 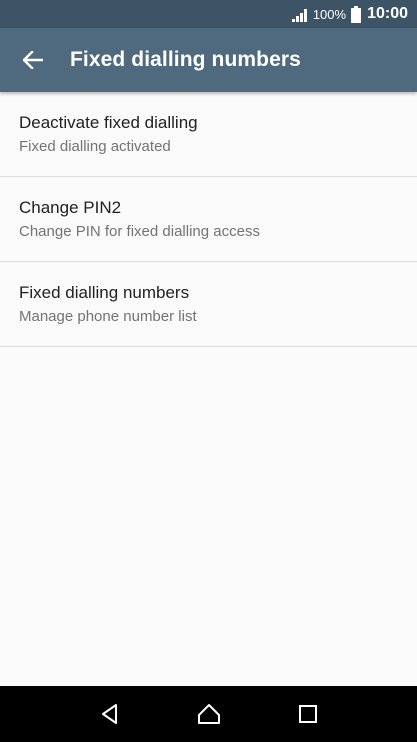 I want to click on item-subtitle: Fixed dialling activated, so click(x=95, y=146).